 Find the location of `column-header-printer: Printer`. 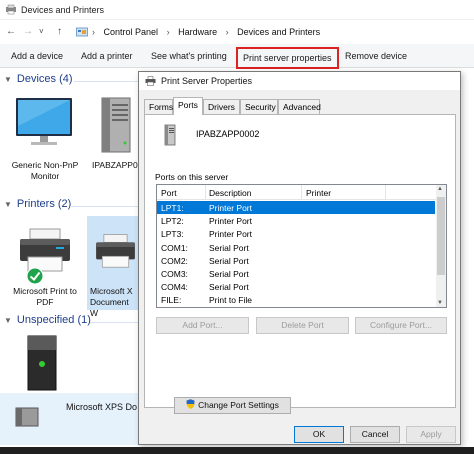

column-header-printer: Printer is located at coordinates (318, 193).